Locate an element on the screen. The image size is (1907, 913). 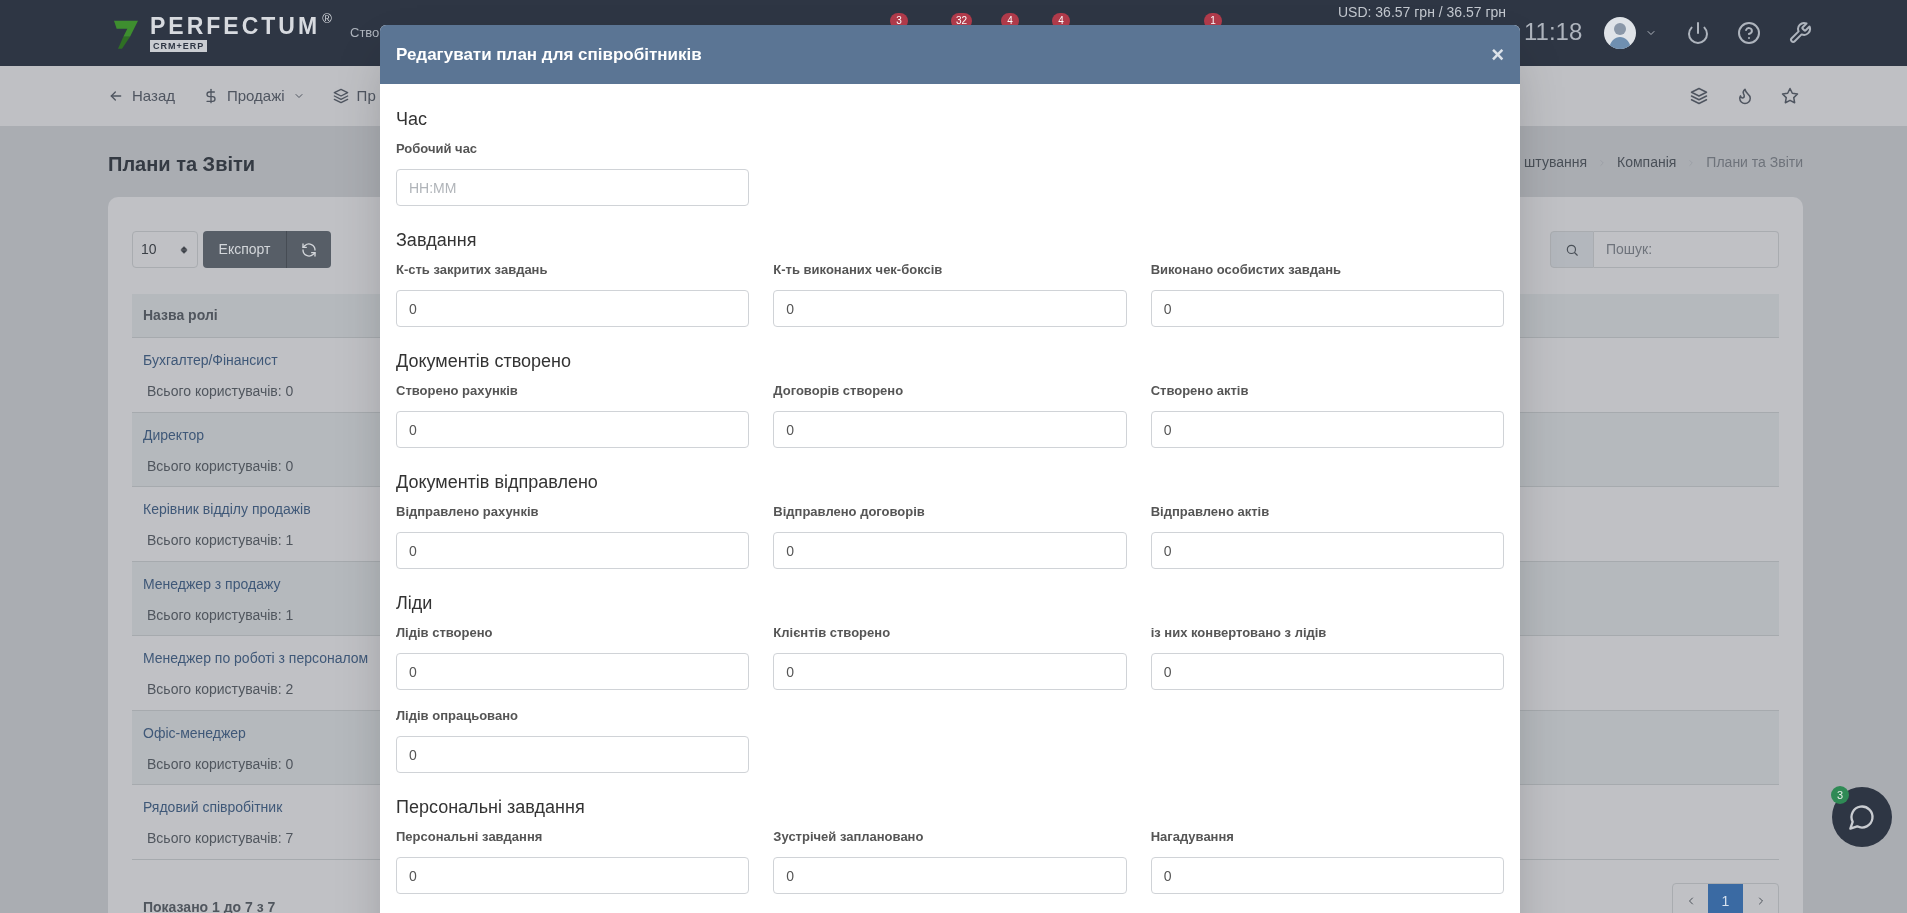
notification-badge: 3 is located at coordinates (1840, 795).